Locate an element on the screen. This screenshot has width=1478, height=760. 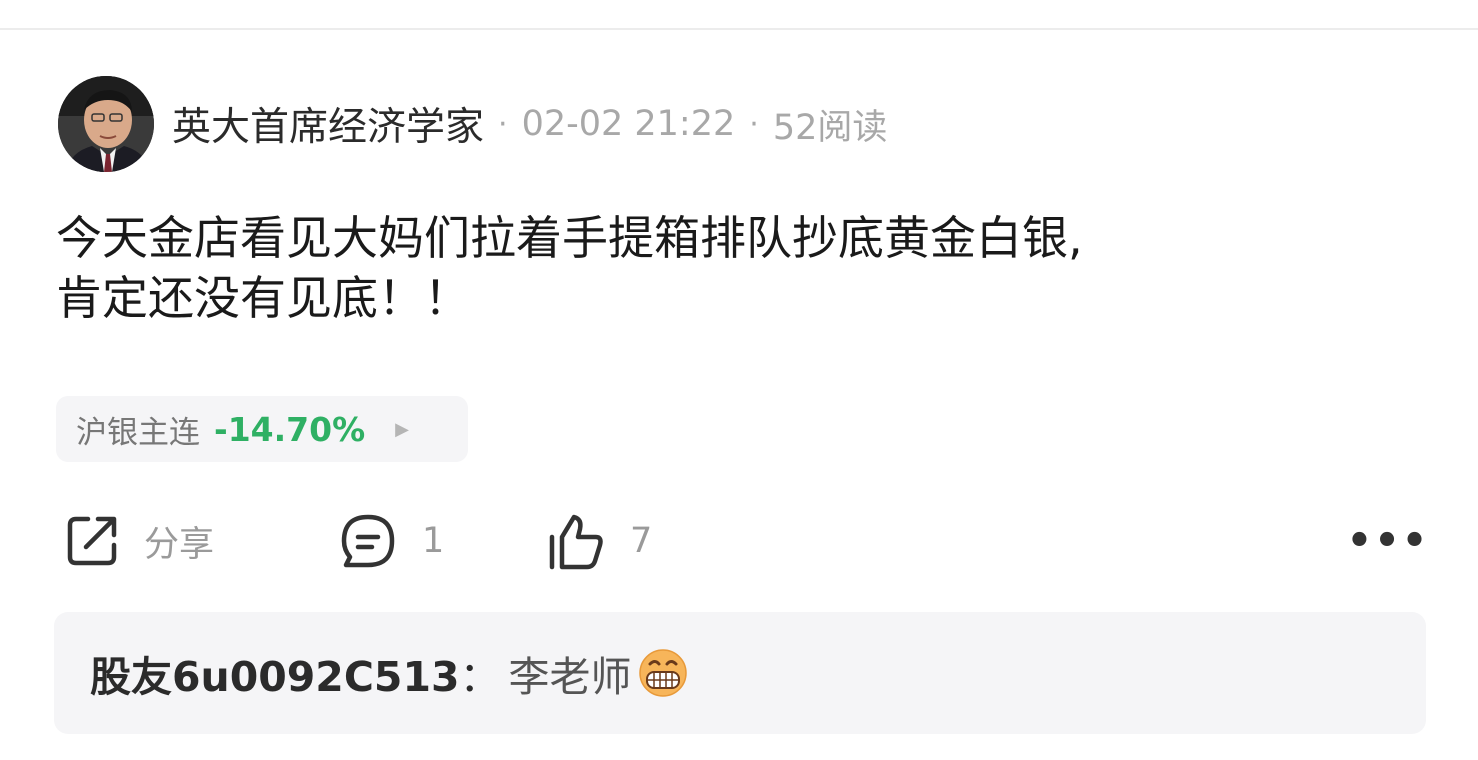
reply-username: 股友6u0092C513 is located at coordinates (275, 673).